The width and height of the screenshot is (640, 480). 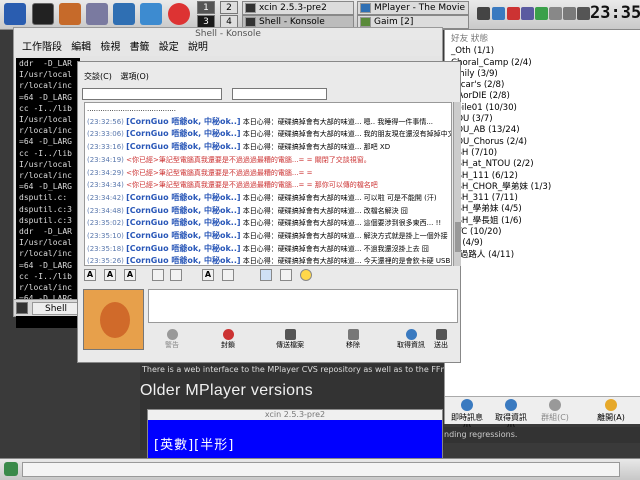 I want to click on kde-icon, so click(x=11, y=469).